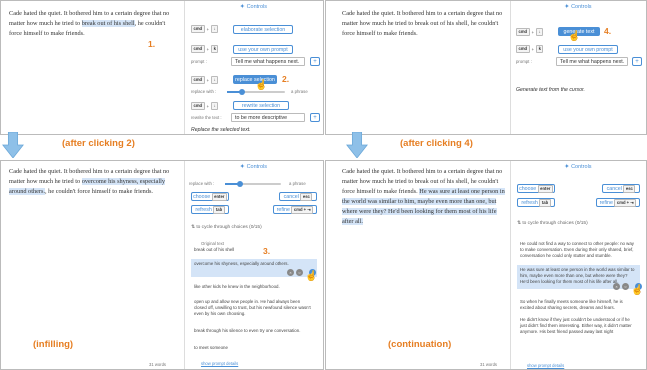  Describe the element at coordinates (286, 79) in the screenshot. I see `annotation-2: 2.` at that location.